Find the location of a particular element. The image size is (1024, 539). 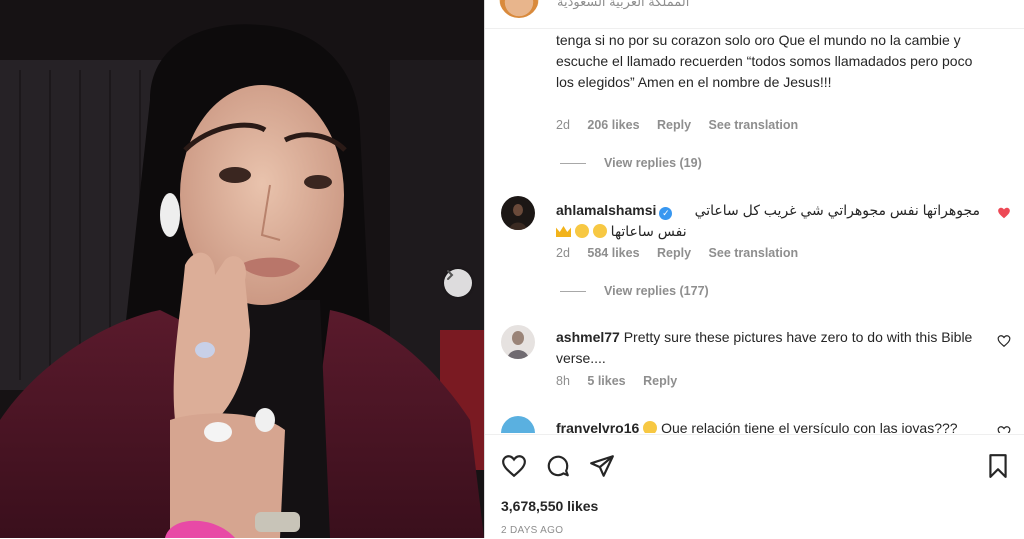

comment-meta: 2d 584 likes Reply See translation is located at coordinates (684, 253).